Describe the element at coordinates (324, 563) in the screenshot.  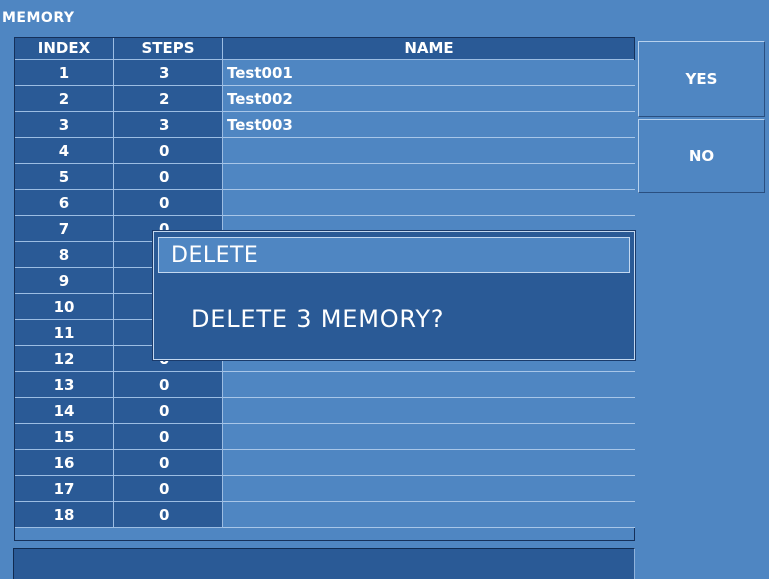
I see `status-bar` at that location.